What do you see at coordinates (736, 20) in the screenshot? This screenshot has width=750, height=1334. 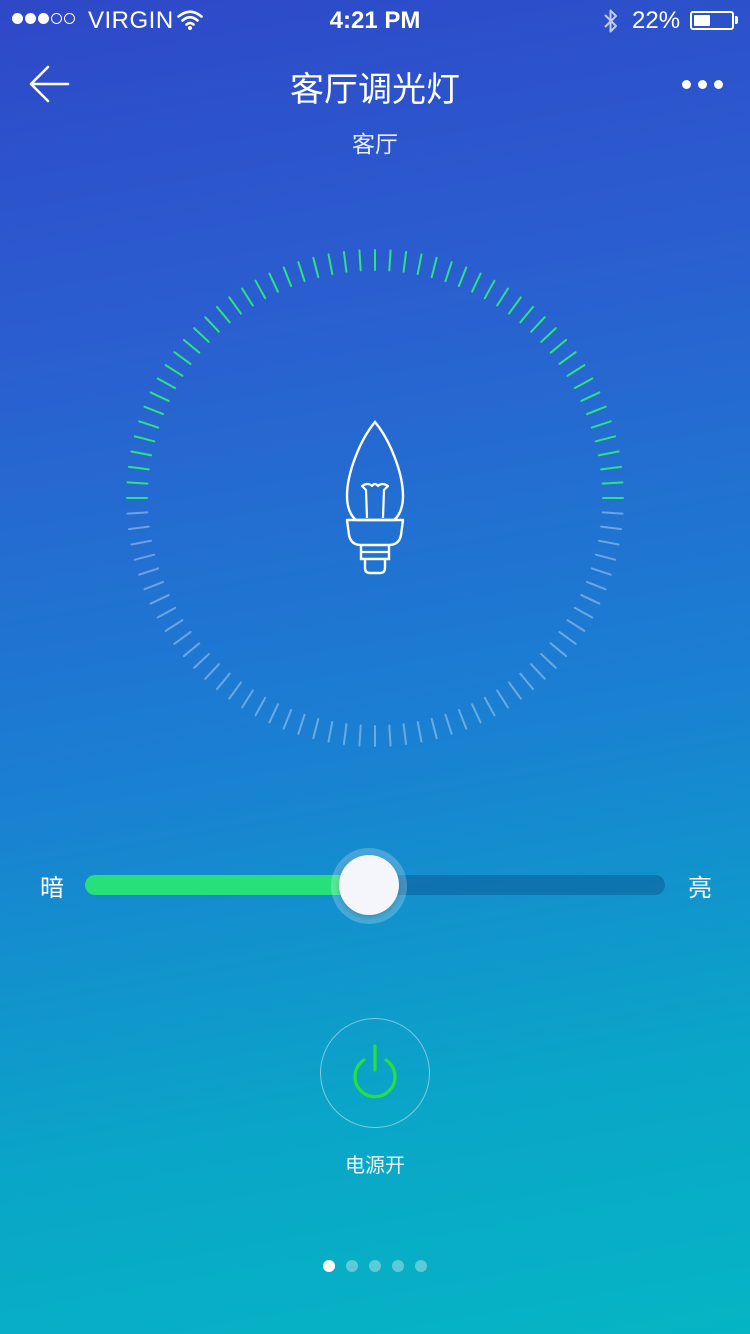 I see `battery-tip` at bounding box center [736, 20].